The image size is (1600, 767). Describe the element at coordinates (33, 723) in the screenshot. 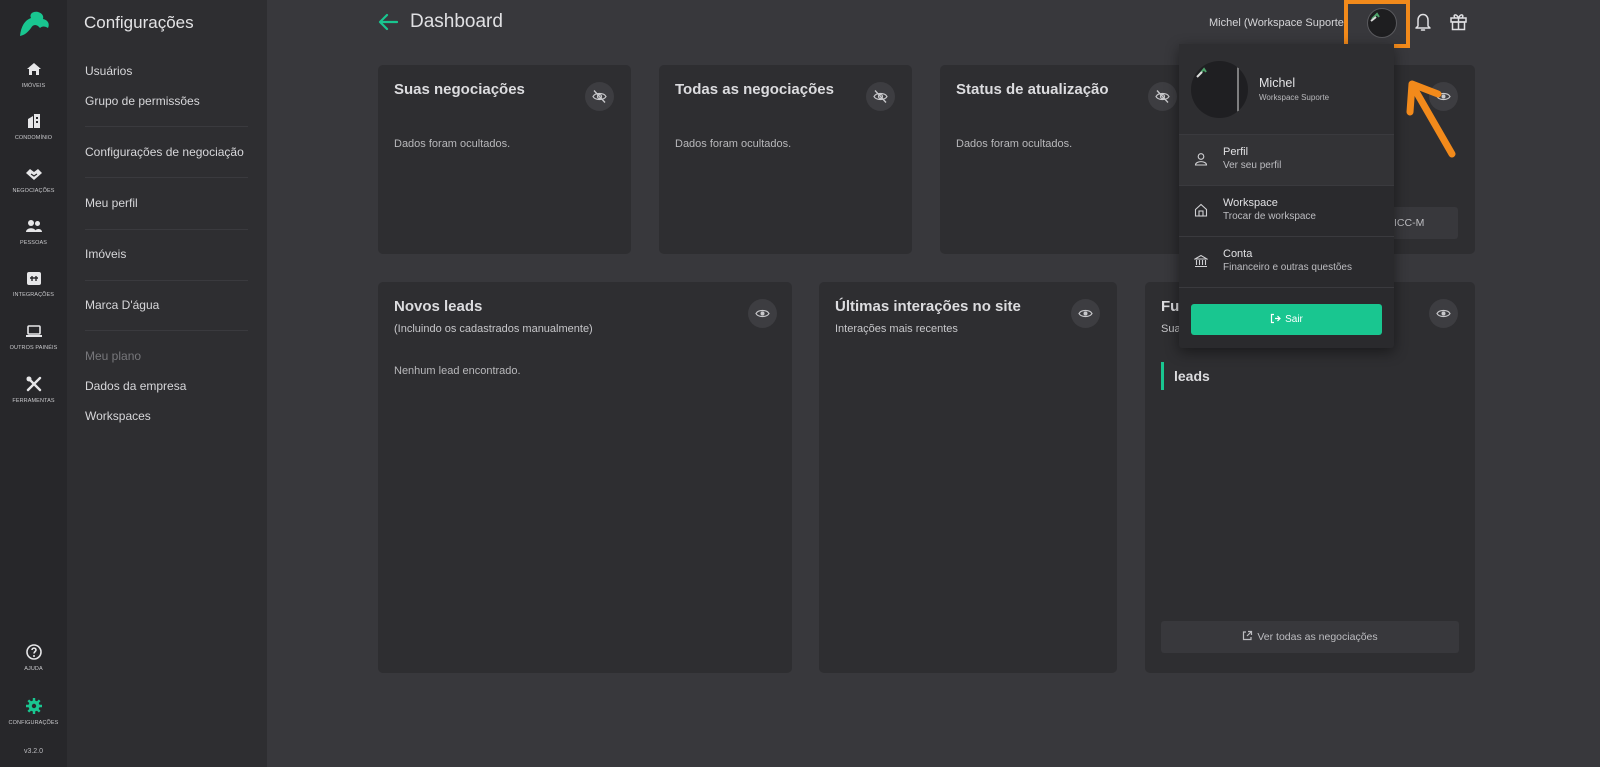

I see `rail-item-label: Configurações` at that location.